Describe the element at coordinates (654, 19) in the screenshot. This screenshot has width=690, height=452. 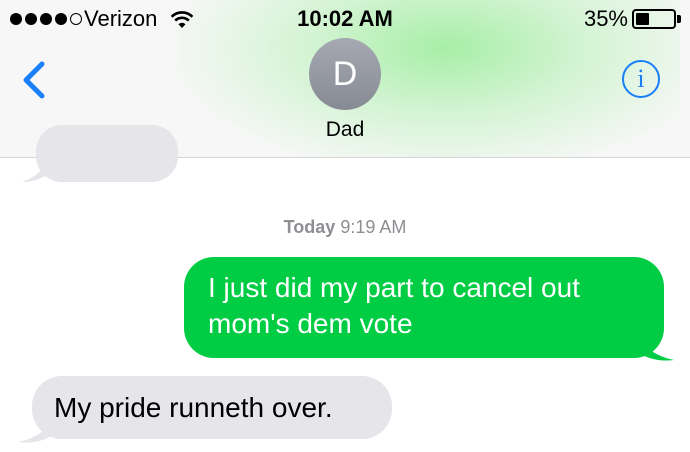
I see `battery-icon` at that location.